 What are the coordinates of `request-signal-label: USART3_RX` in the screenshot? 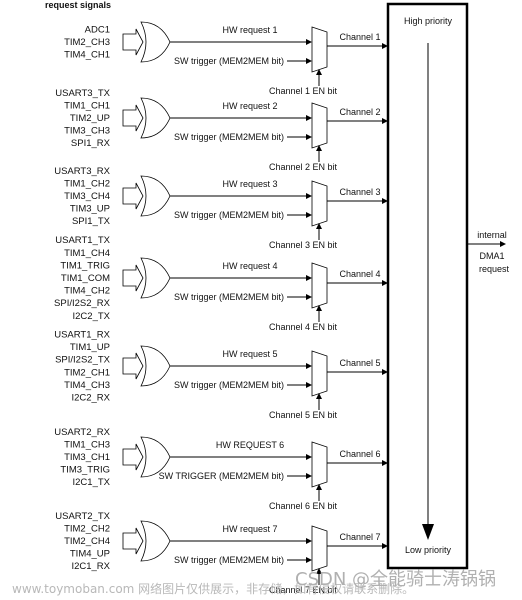 It's located at (82, 171).